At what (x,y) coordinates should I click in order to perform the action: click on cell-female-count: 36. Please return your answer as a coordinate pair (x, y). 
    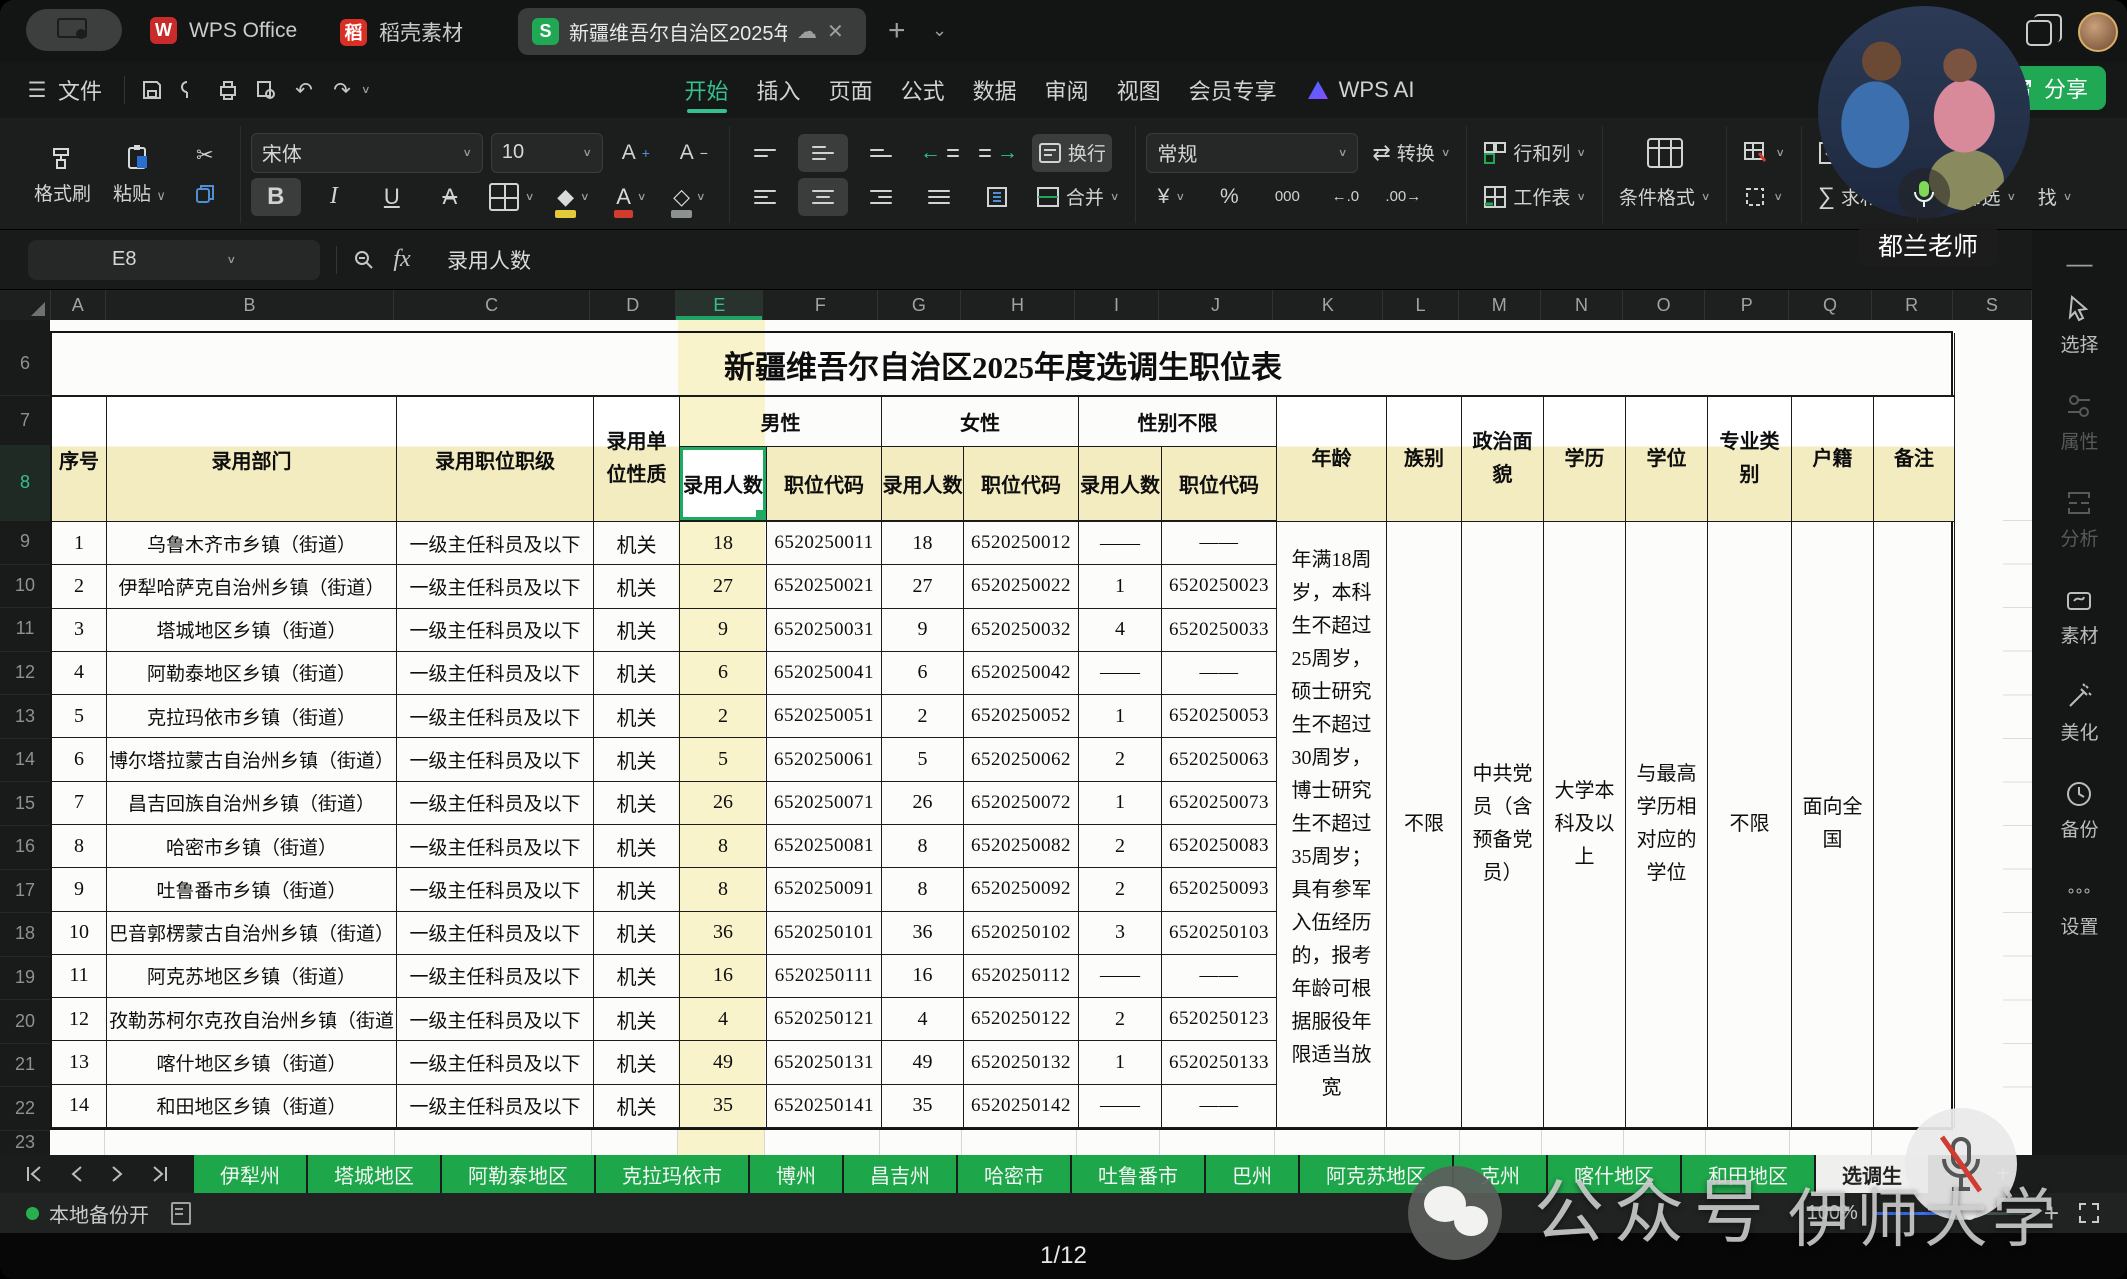
    Looking at the image, I should click on (923, 933).